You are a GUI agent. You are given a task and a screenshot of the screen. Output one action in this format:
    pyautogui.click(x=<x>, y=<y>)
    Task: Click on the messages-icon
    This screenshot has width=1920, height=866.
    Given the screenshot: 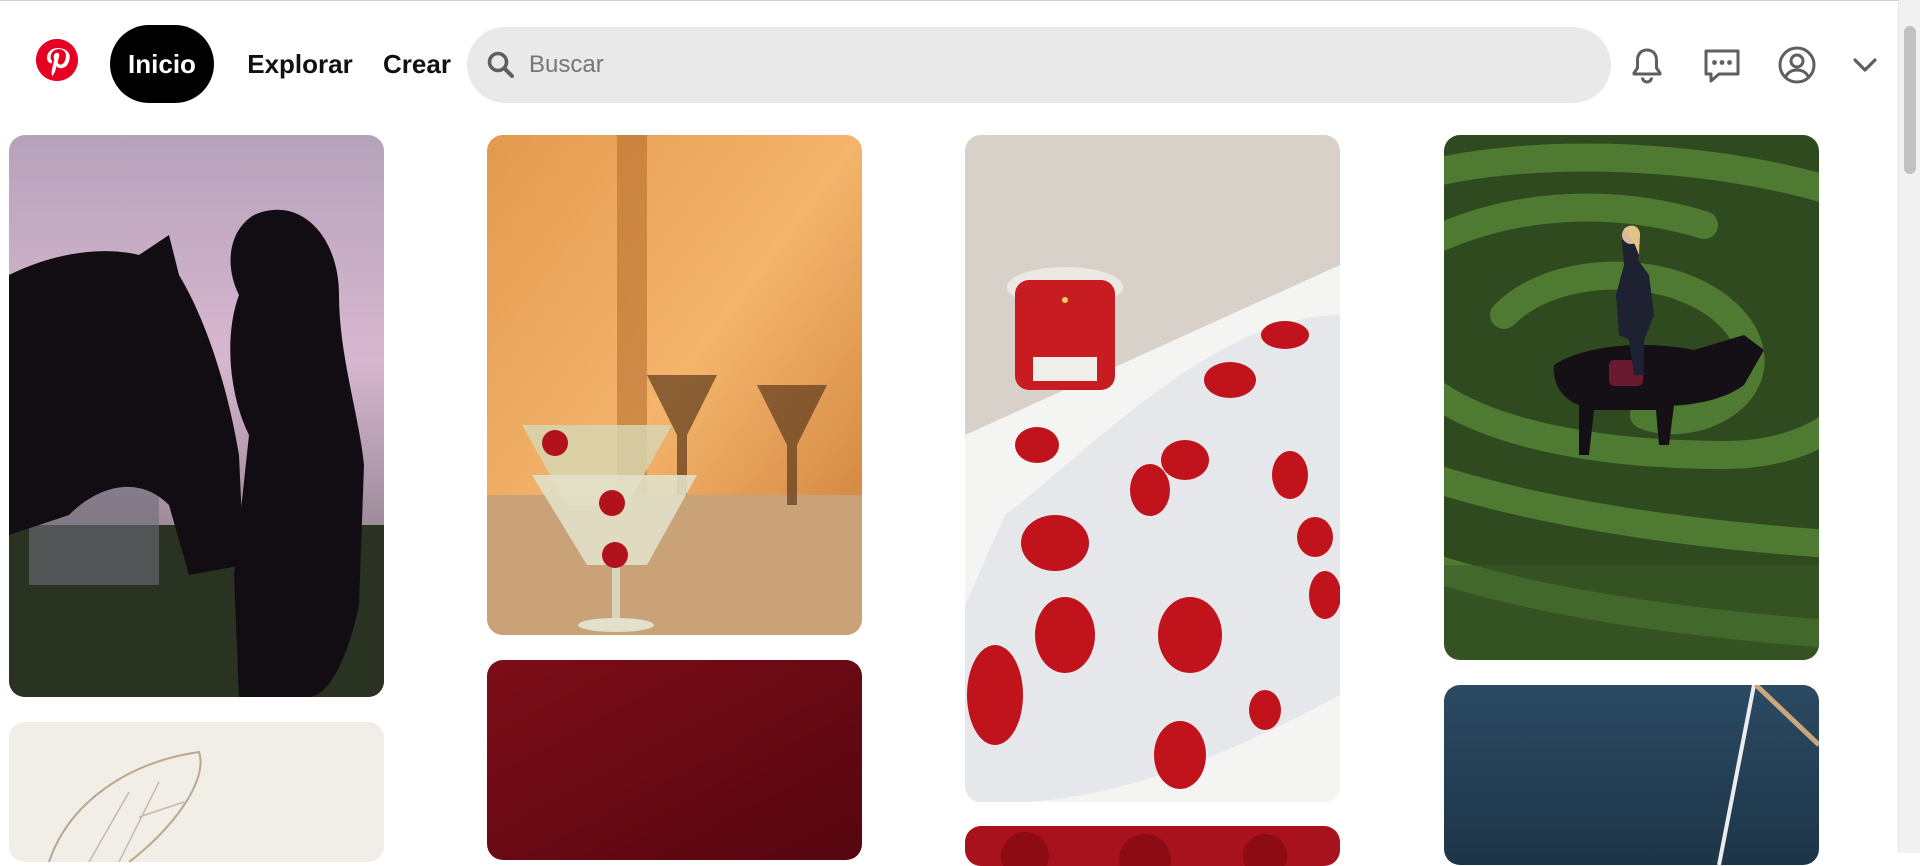 What is the action you would take?
    pyautogui.click(x=1722, y=66)
    